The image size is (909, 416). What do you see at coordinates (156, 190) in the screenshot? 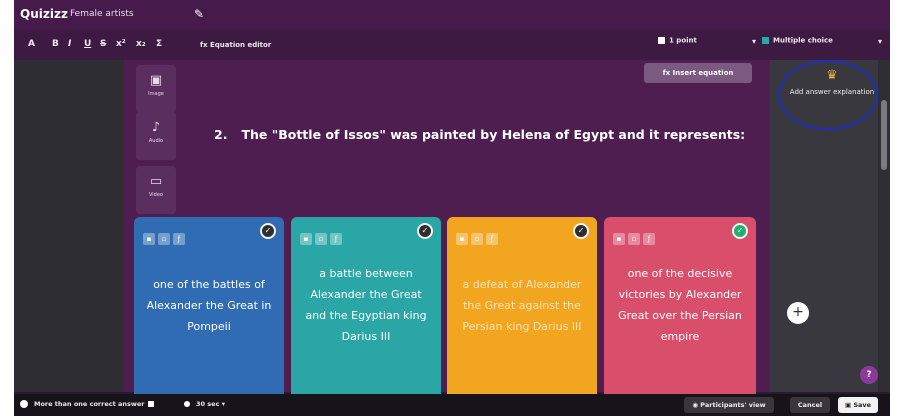
I see `add-video-button: ▭ Video` at bounding box center [156, 190].